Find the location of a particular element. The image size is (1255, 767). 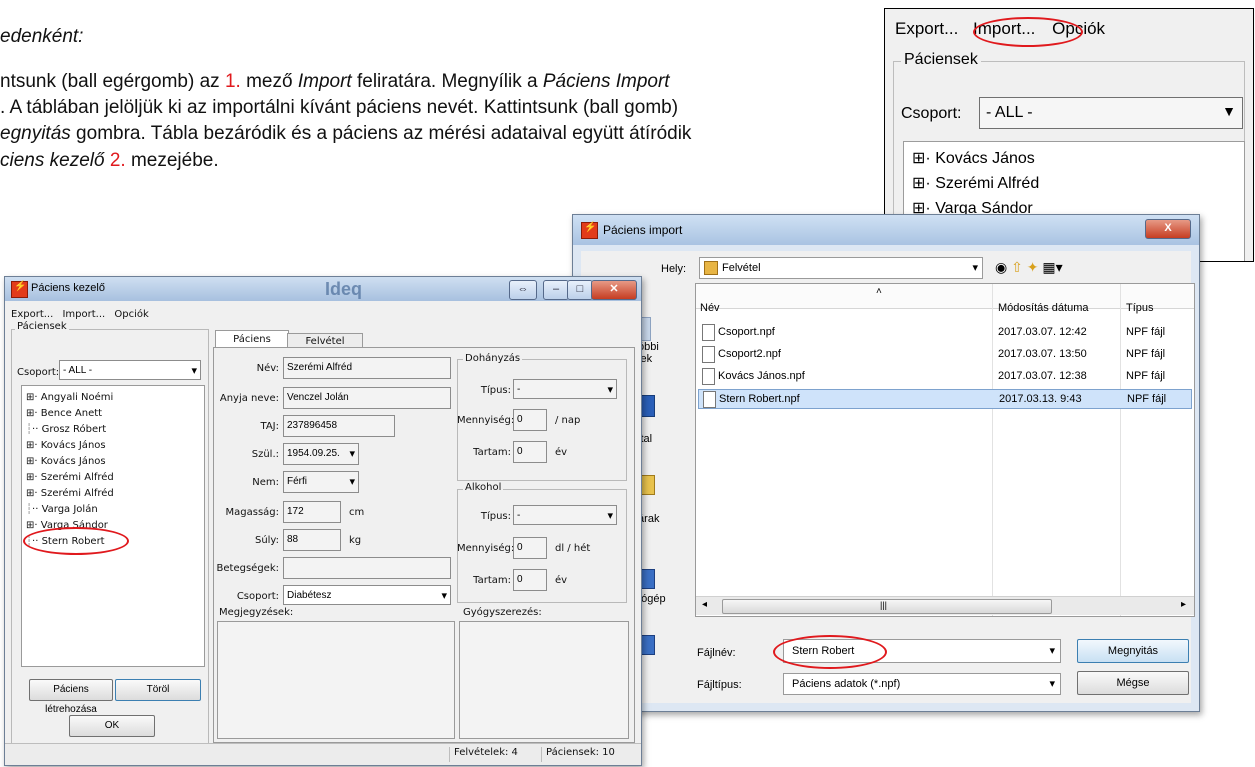

anyja-neve-field: Venczel Jolán is located at coordinates (367, 398).